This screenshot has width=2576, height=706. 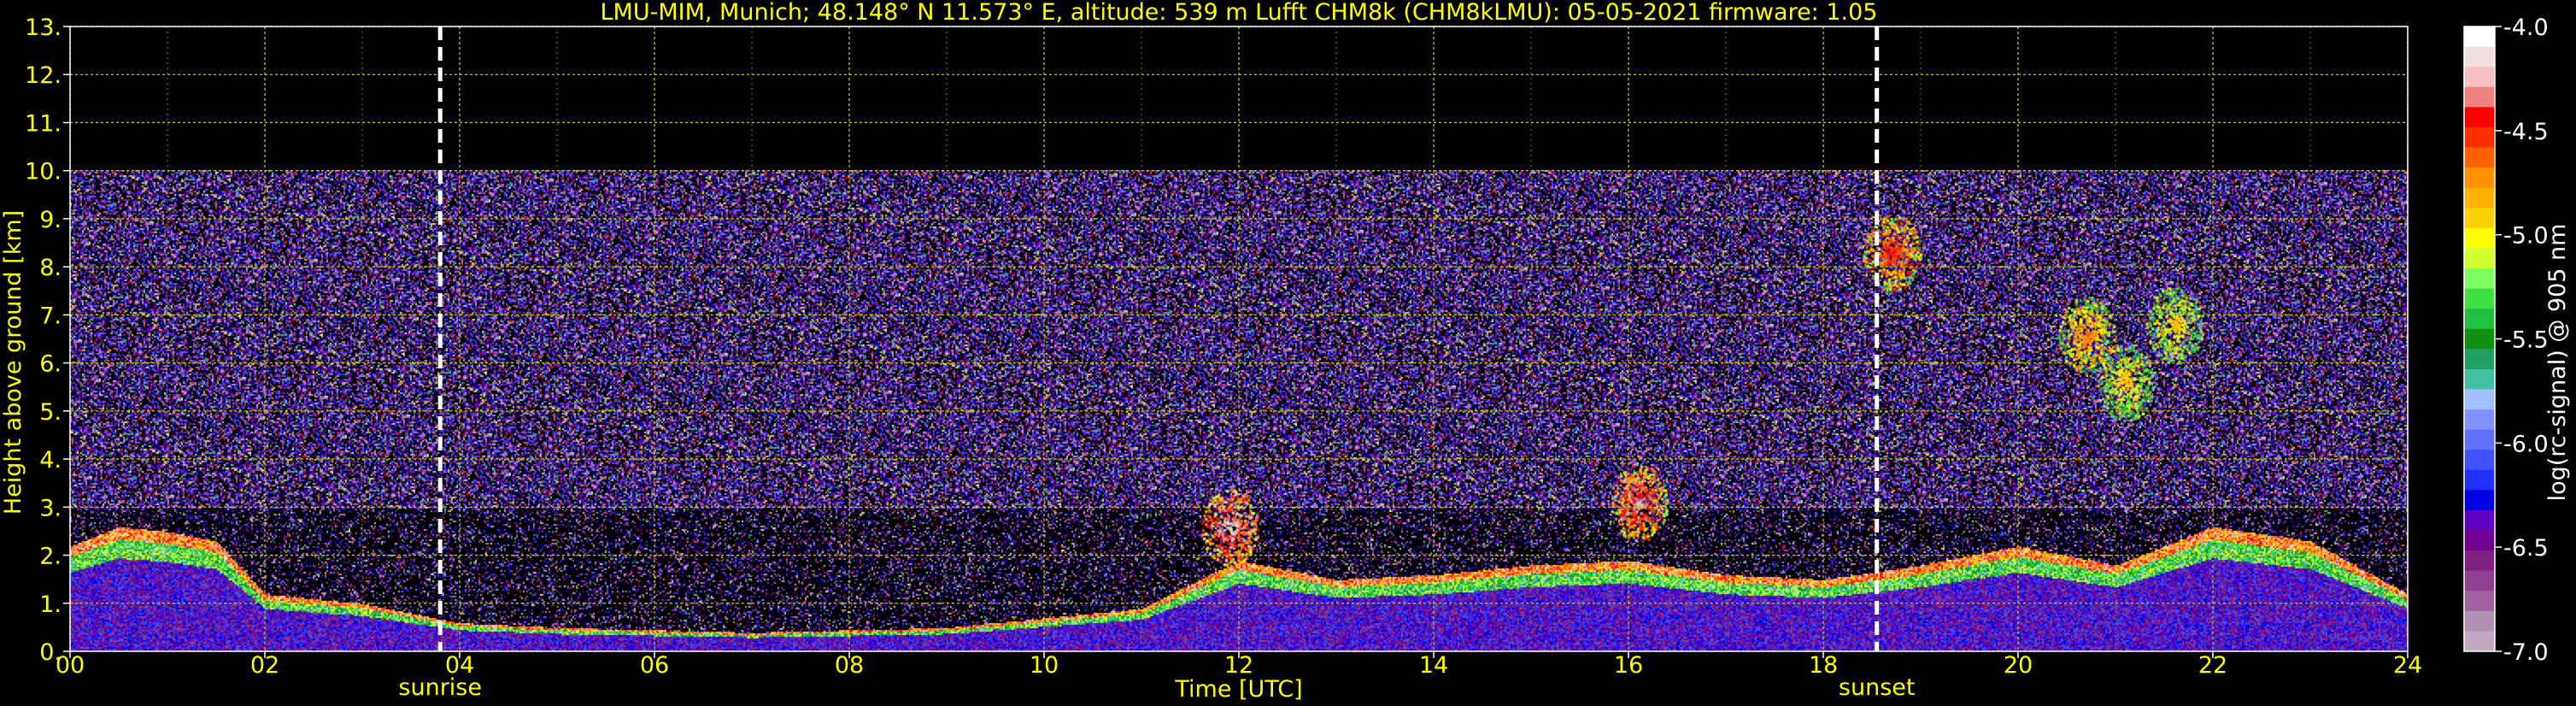 What do you see at coordinates (43, 172) in the screenshot?
I see `y-tick-label: 10.` at bounding box center [43, 172].